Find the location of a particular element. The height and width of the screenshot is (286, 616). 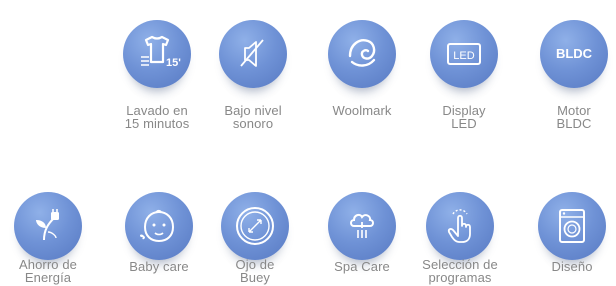

svg-text: 15' is located at coordinates (173, 63).